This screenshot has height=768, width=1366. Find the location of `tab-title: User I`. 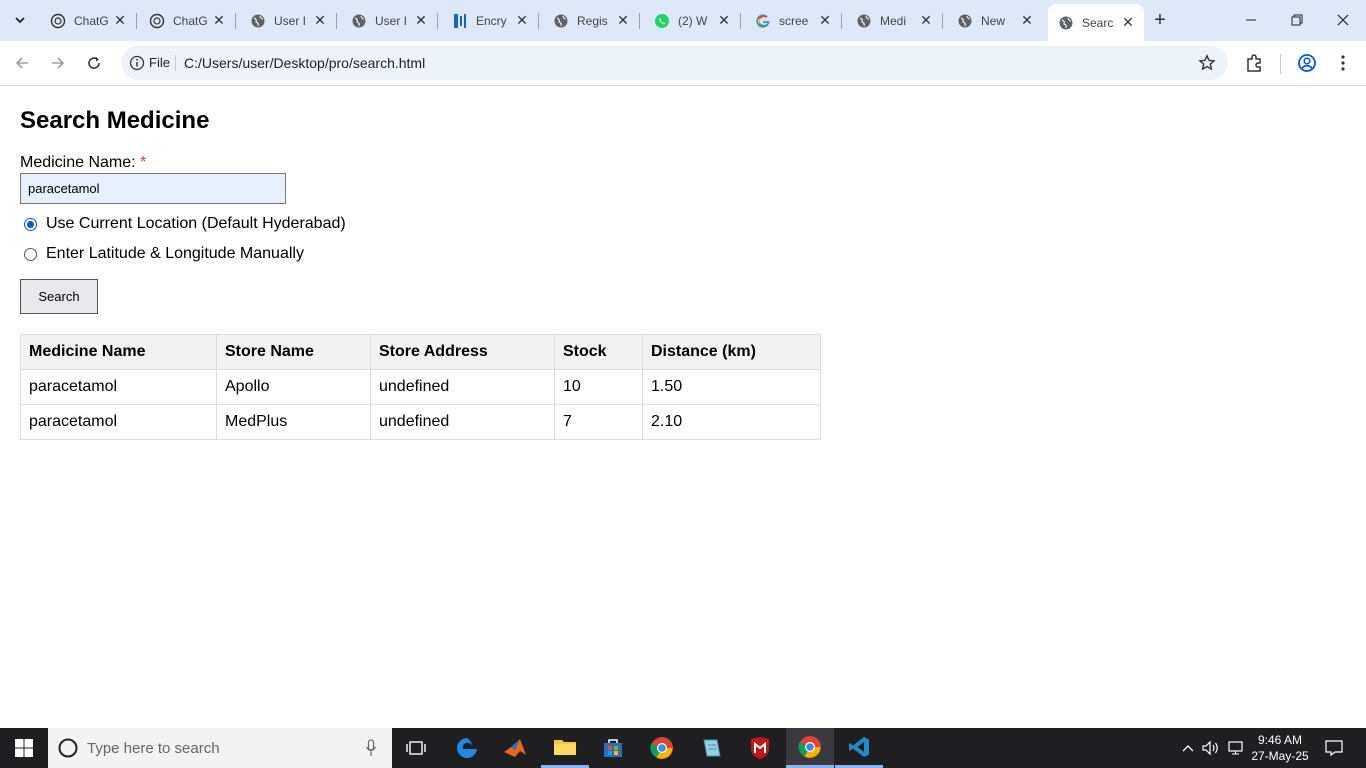

tab-title: User I is located at coordinates (391, 20).